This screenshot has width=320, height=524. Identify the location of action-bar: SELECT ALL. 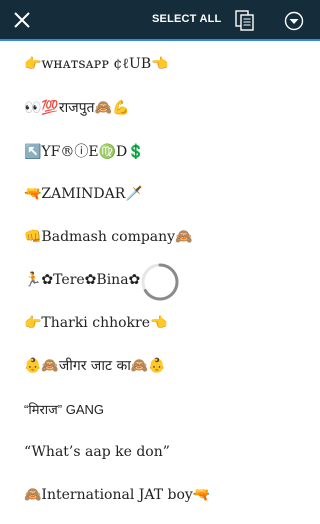
(160, 20).